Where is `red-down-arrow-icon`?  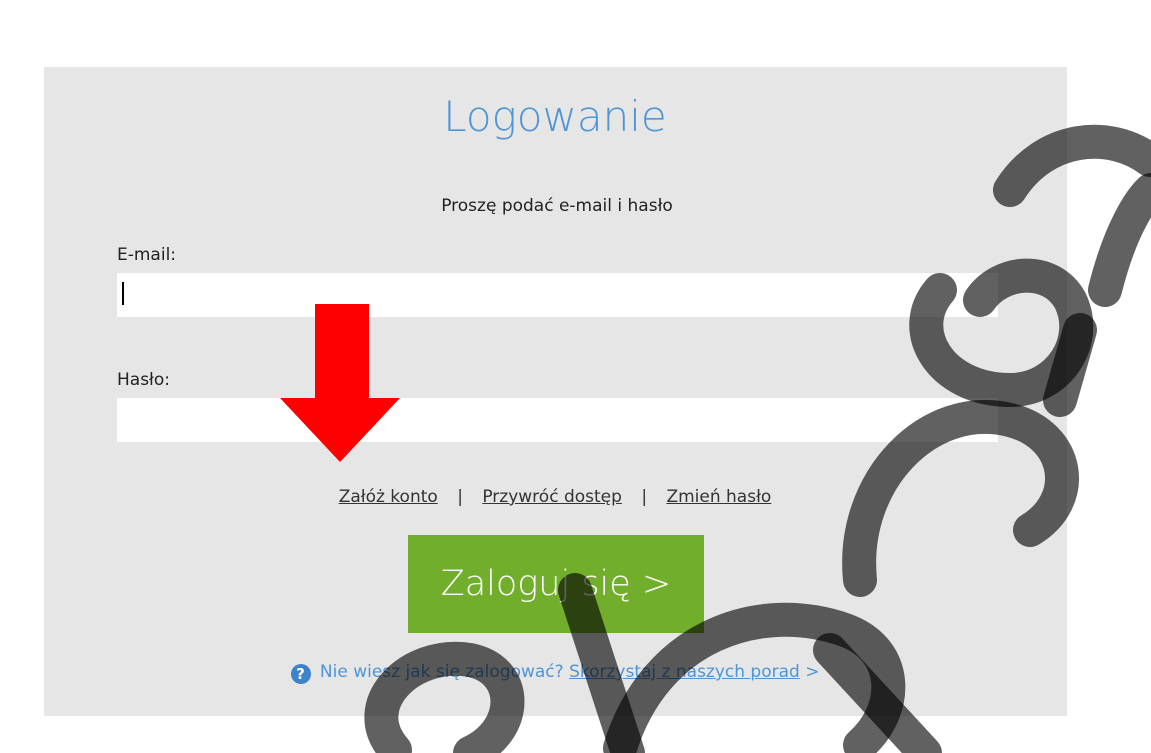 red-down-arrow-icon is located at coordinates (340, 383).